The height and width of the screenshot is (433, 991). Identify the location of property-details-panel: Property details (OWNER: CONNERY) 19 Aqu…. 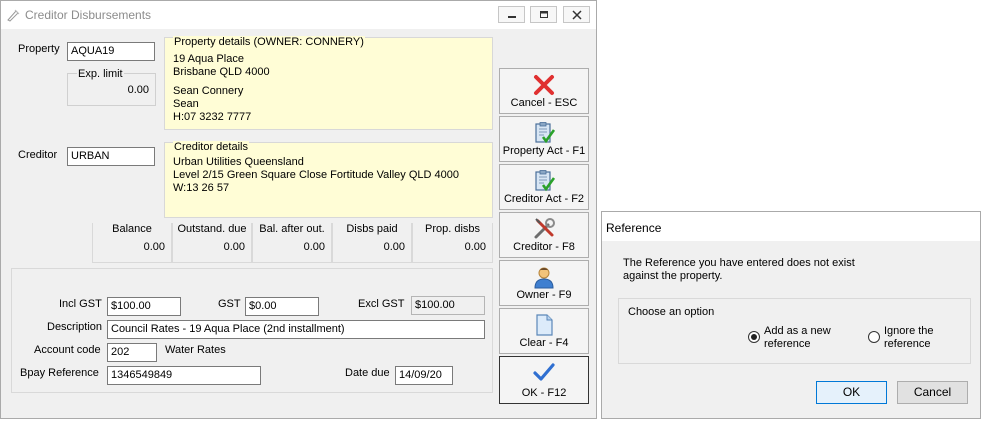
(328, 83).